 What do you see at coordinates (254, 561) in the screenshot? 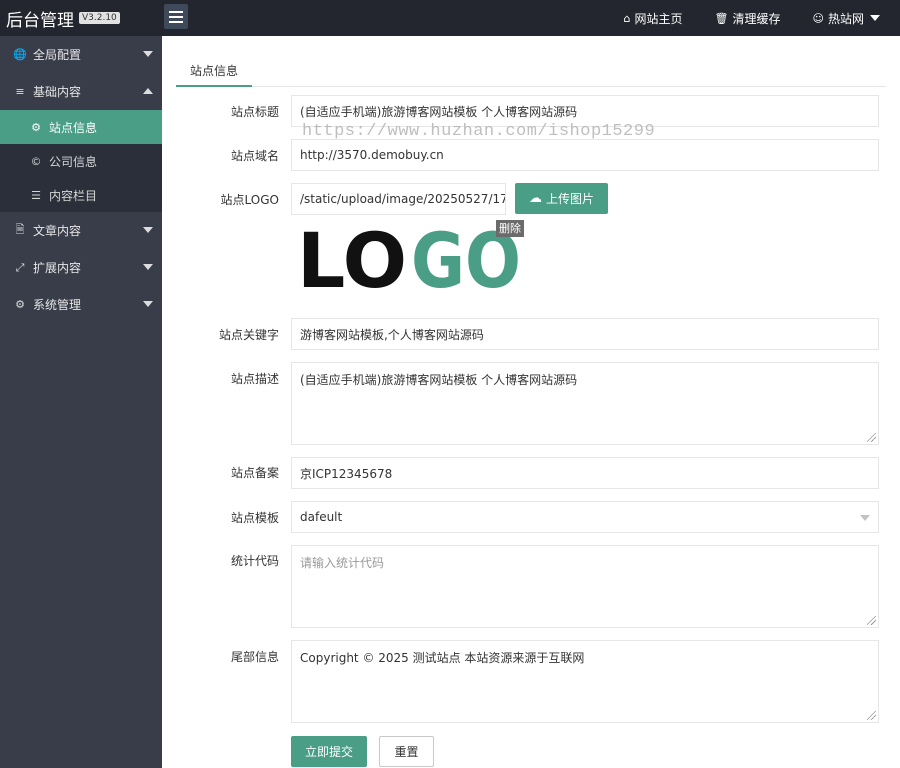
I see `stats-code-label: 统计代码` at bounding box center [254, 561].